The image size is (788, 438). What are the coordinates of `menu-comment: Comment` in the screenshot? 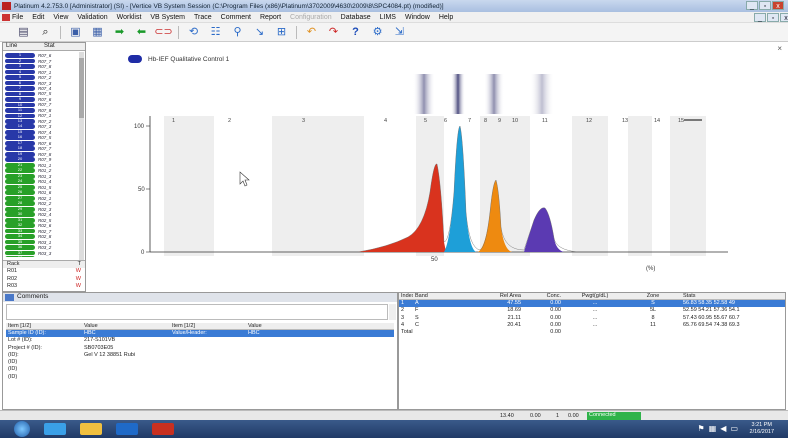 It's located at (236, 17).